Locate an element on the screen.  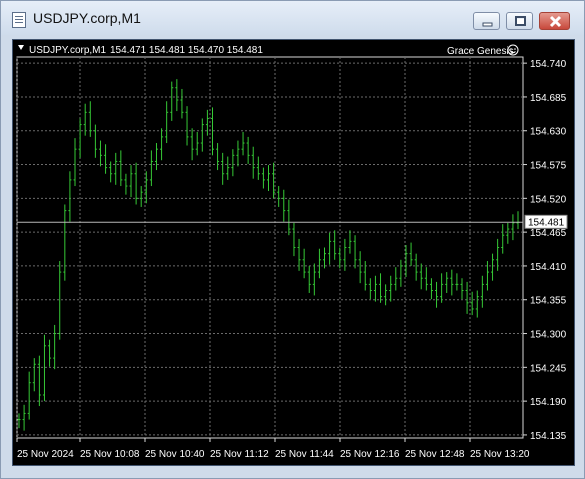
y-axis-label: 154.740 is located at coordinates (548, 64).